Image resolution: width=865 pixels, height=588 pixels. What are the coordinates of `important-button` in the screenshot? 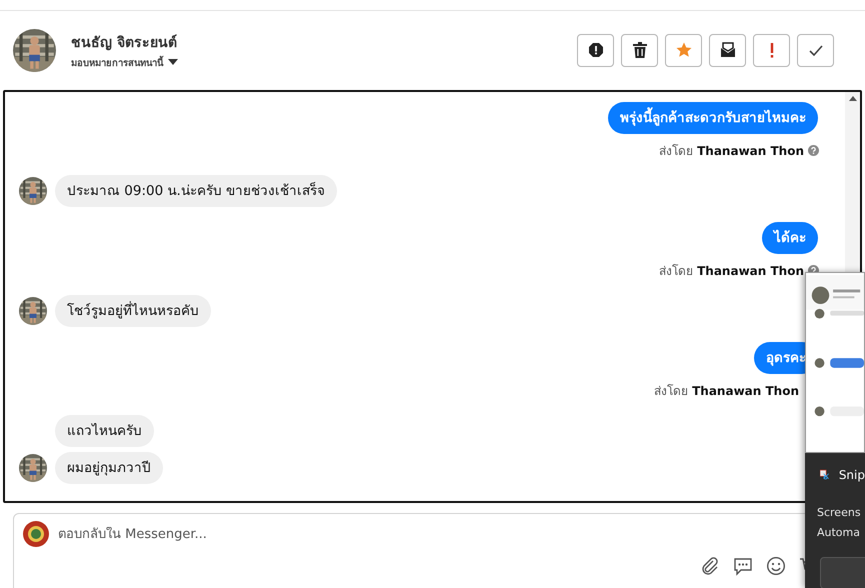 It's located at (771, 50).